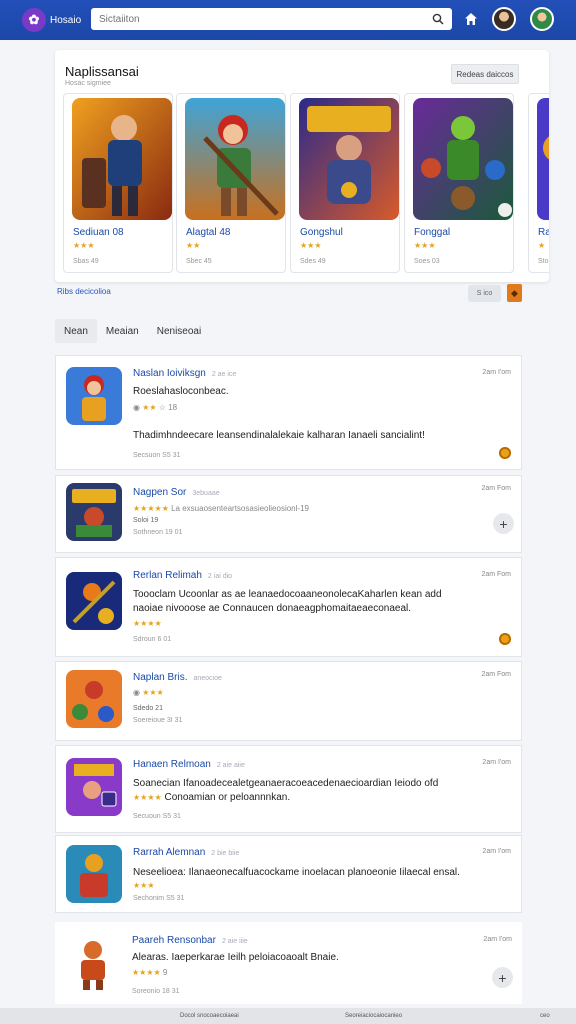 The width and height of the screenshot is (576, 1024). I want to click on review-meta: Sdroun 6 01, so click(152, 639).